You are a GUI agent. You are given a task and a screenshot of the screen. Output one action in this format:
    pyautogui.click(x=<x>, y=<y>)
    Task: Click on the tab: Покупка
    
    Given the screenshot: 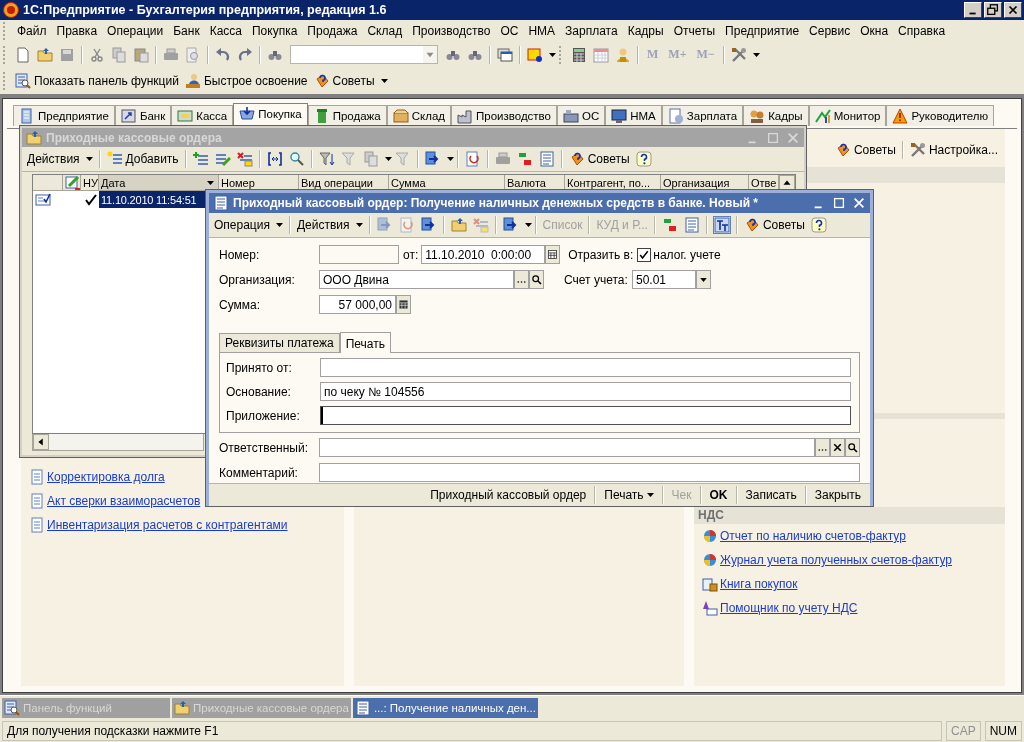 What is the action you would take?
    pyautogui.click(x=270, y=114)
    